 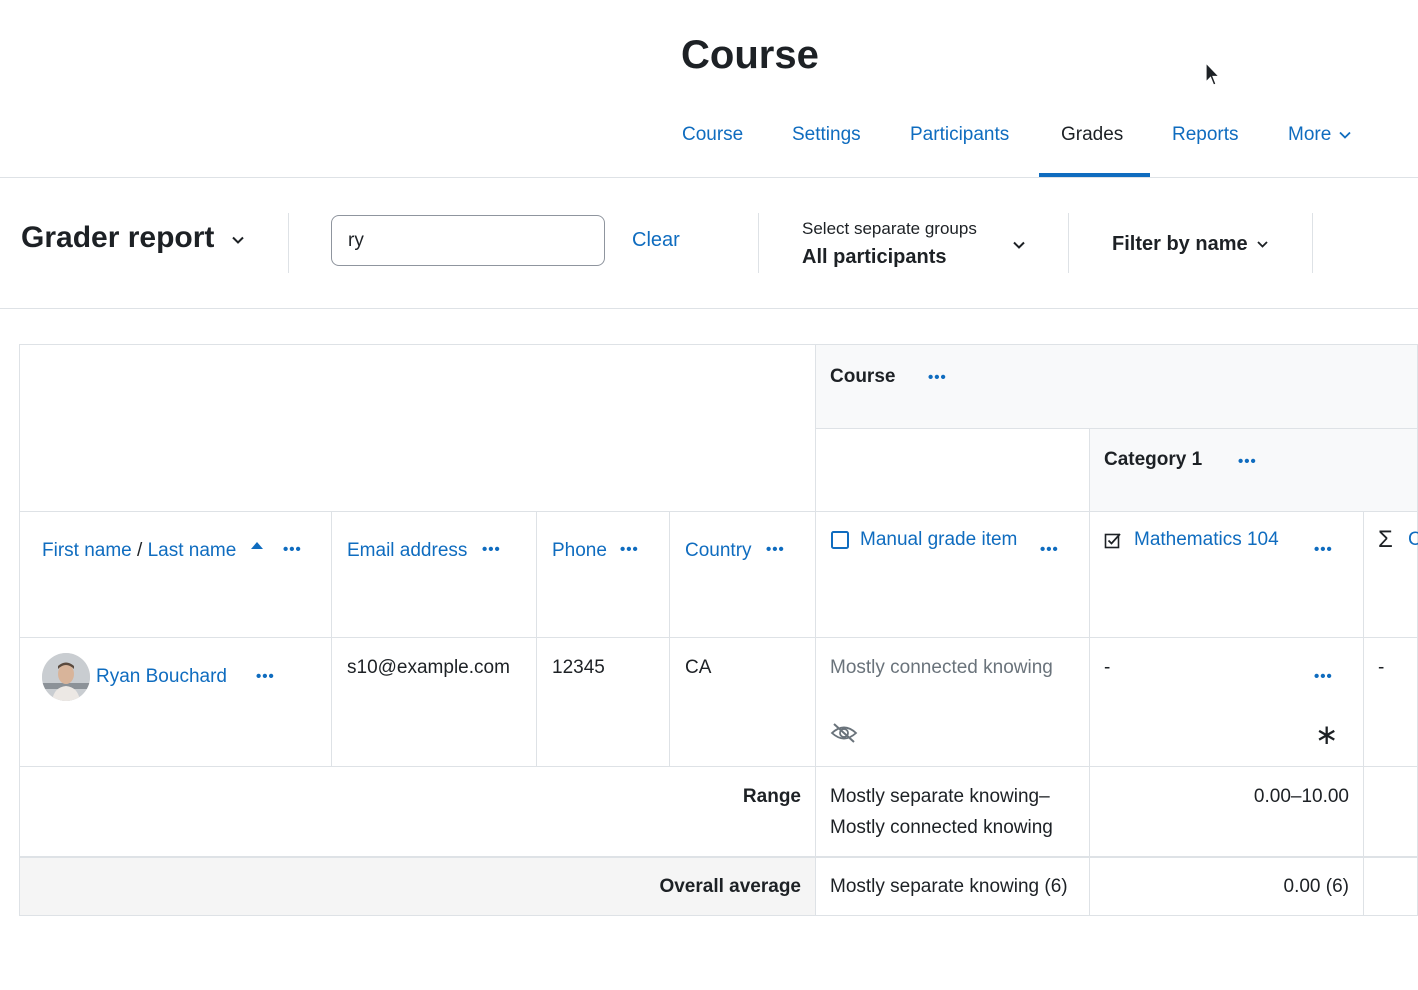 What do you see at coordinates (428, 667) in the screenshot?
I see `user-email: s10@example.com` at bounding box center [428, 667].